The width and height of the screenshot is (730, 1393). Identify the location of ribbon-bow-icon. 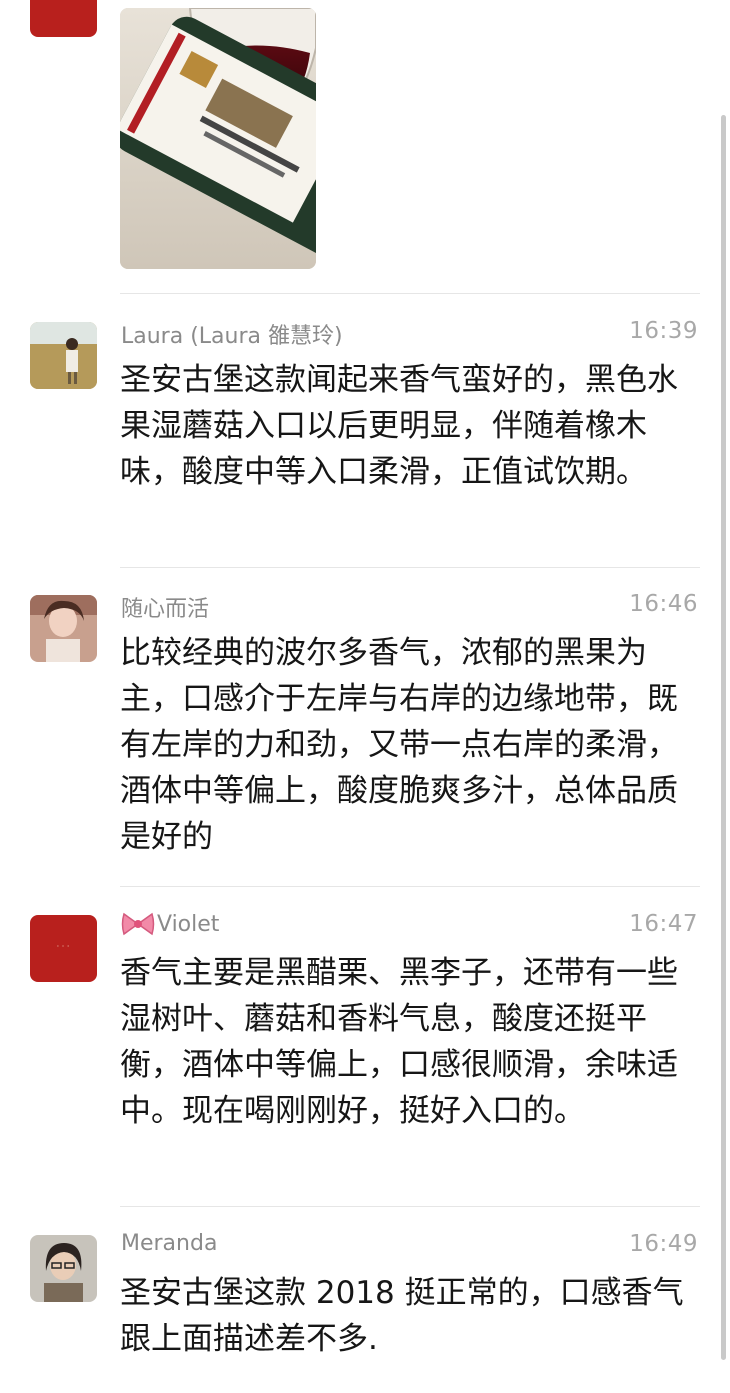
(138, 924).